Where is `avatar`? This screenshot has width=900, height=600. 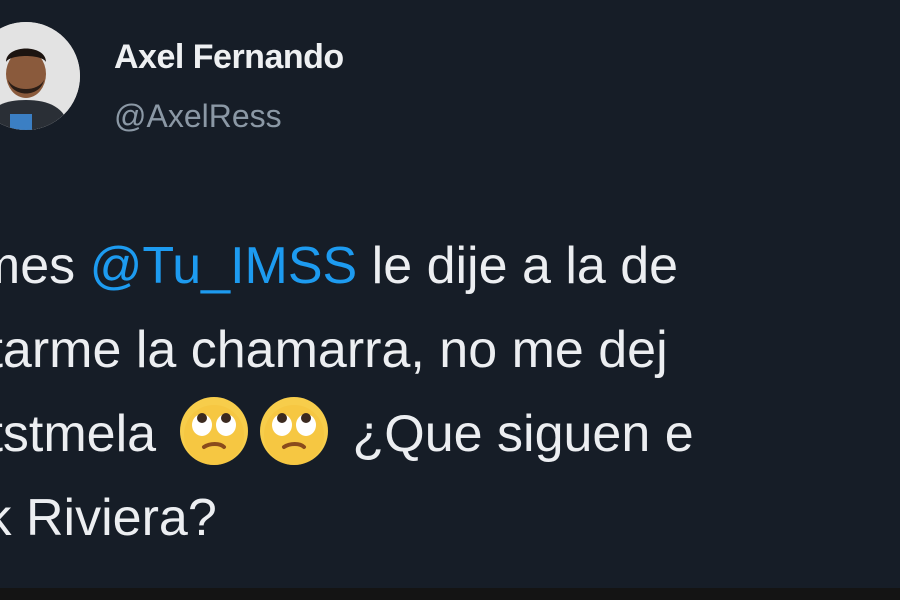 avatar is located at coordinates (40, 76).